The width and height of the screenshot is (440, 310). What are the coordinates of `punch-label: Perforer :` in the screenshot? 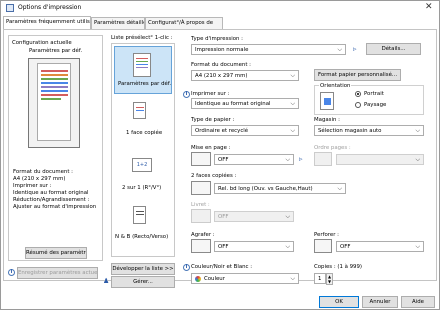 It's located at (326, 235).